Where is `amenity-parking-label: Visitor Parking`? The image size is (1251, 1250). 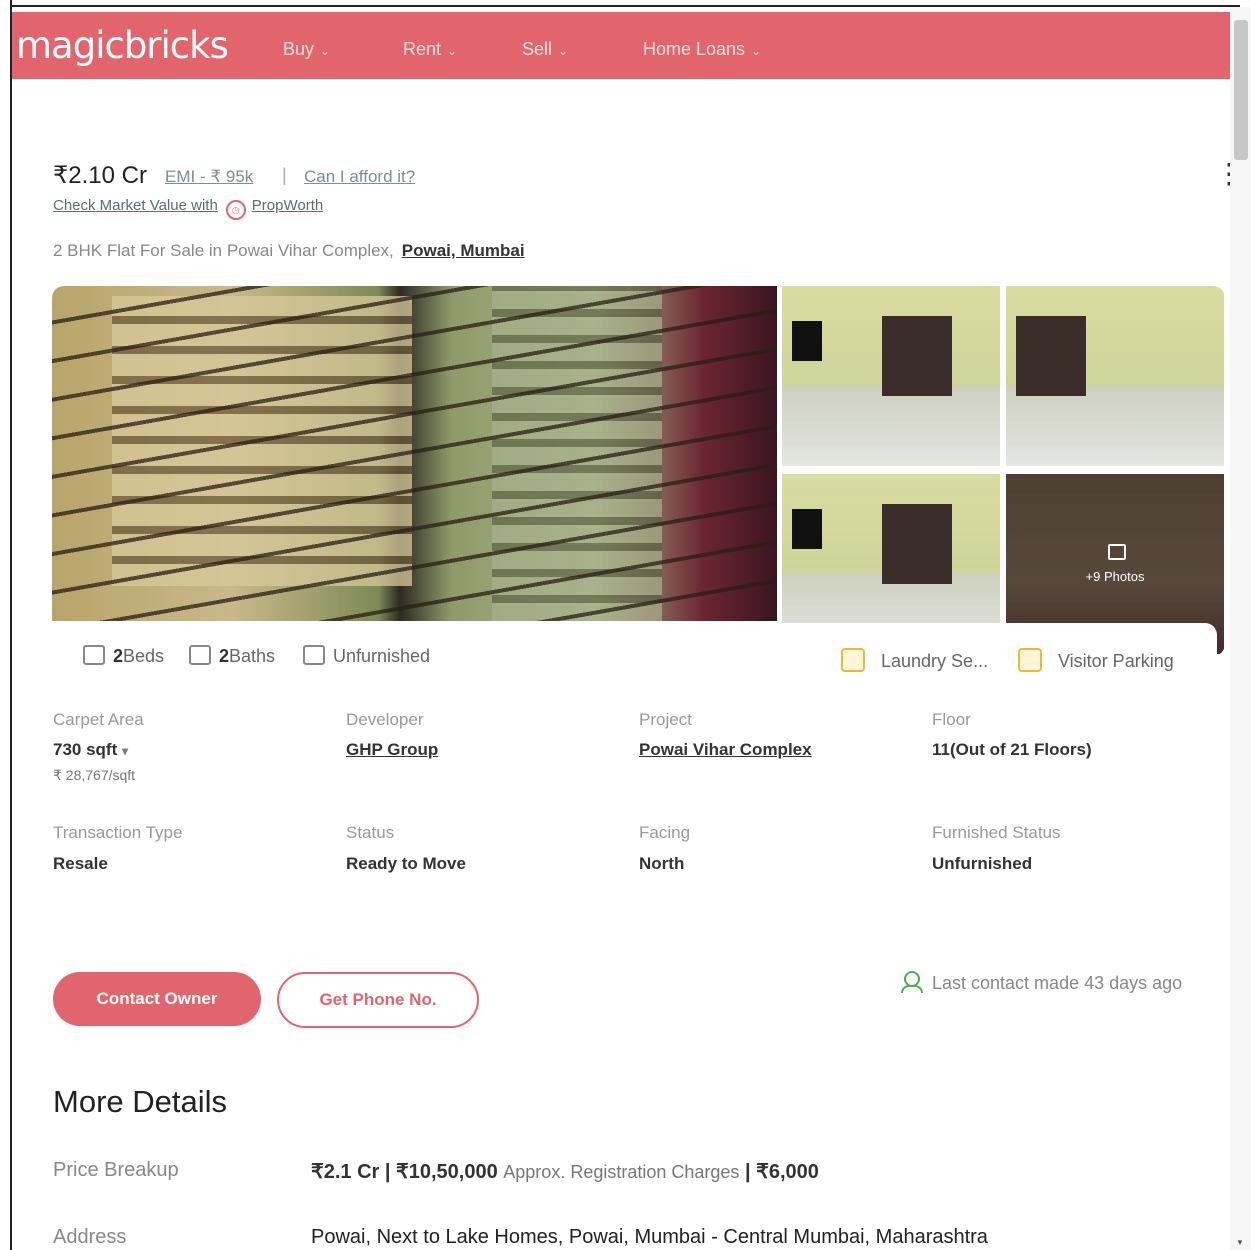
amenity-parking-label: Visitor Parking is located at coordinates (1116, 661).